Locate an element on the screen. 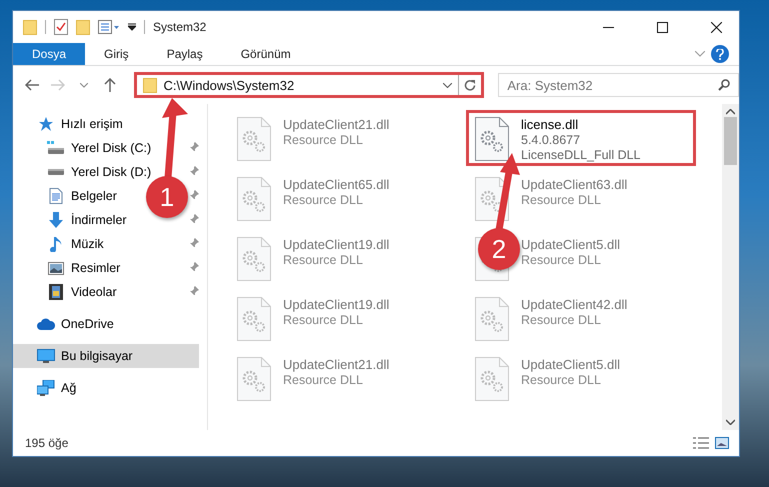  back-arrow-icon is located at coordinates (31, 85).